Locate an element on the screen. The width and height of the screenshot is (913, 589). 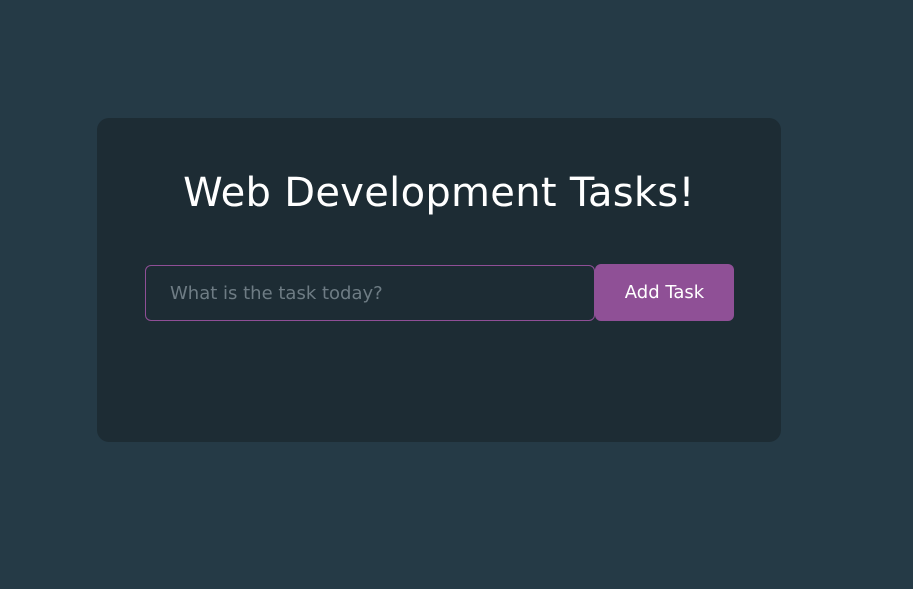
task-form: Add Task is located at coordinates (439, 292).